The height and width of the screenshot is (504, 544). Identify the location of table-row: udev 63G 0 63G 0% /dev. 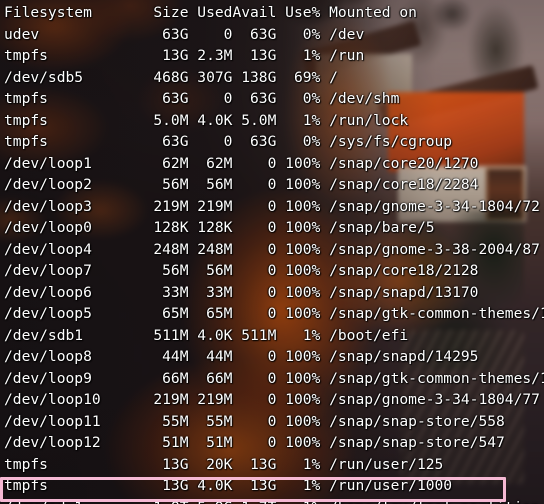
(184, 34).